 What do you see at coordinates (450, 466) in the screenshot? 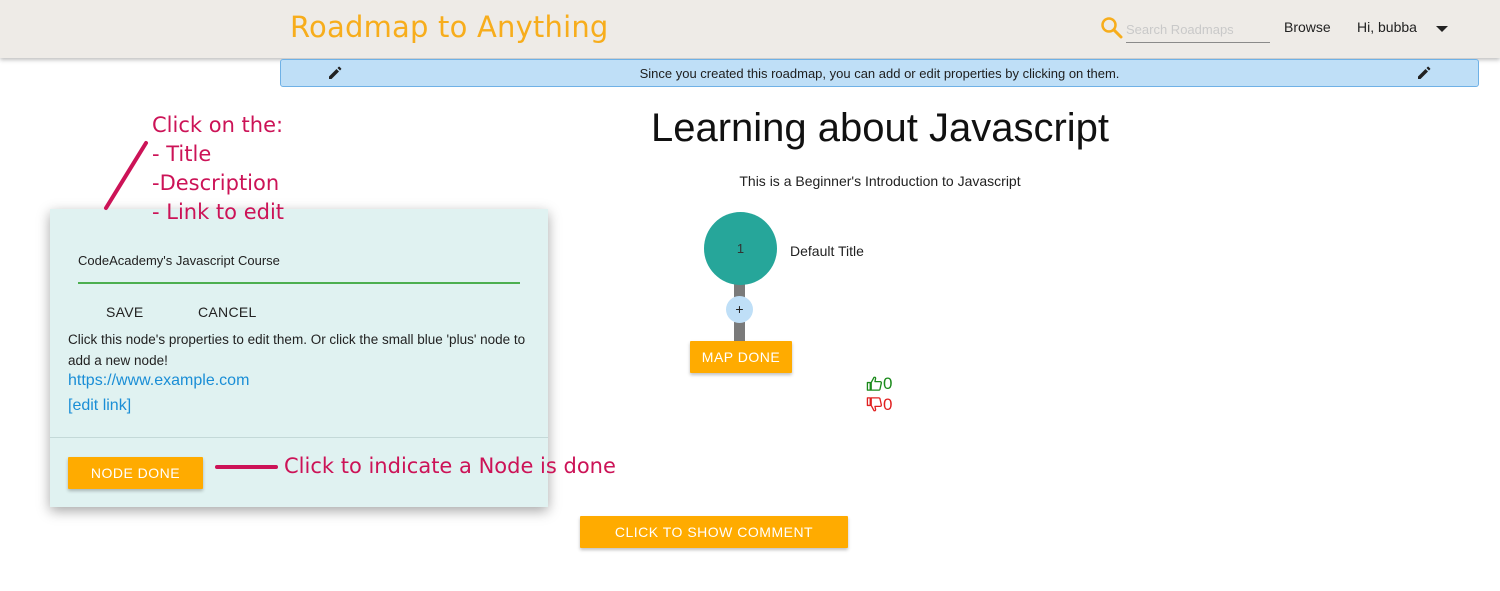
I see `annotation-node-done-hint: Click to indicate a Node is done` at bounding box center [450, 466].